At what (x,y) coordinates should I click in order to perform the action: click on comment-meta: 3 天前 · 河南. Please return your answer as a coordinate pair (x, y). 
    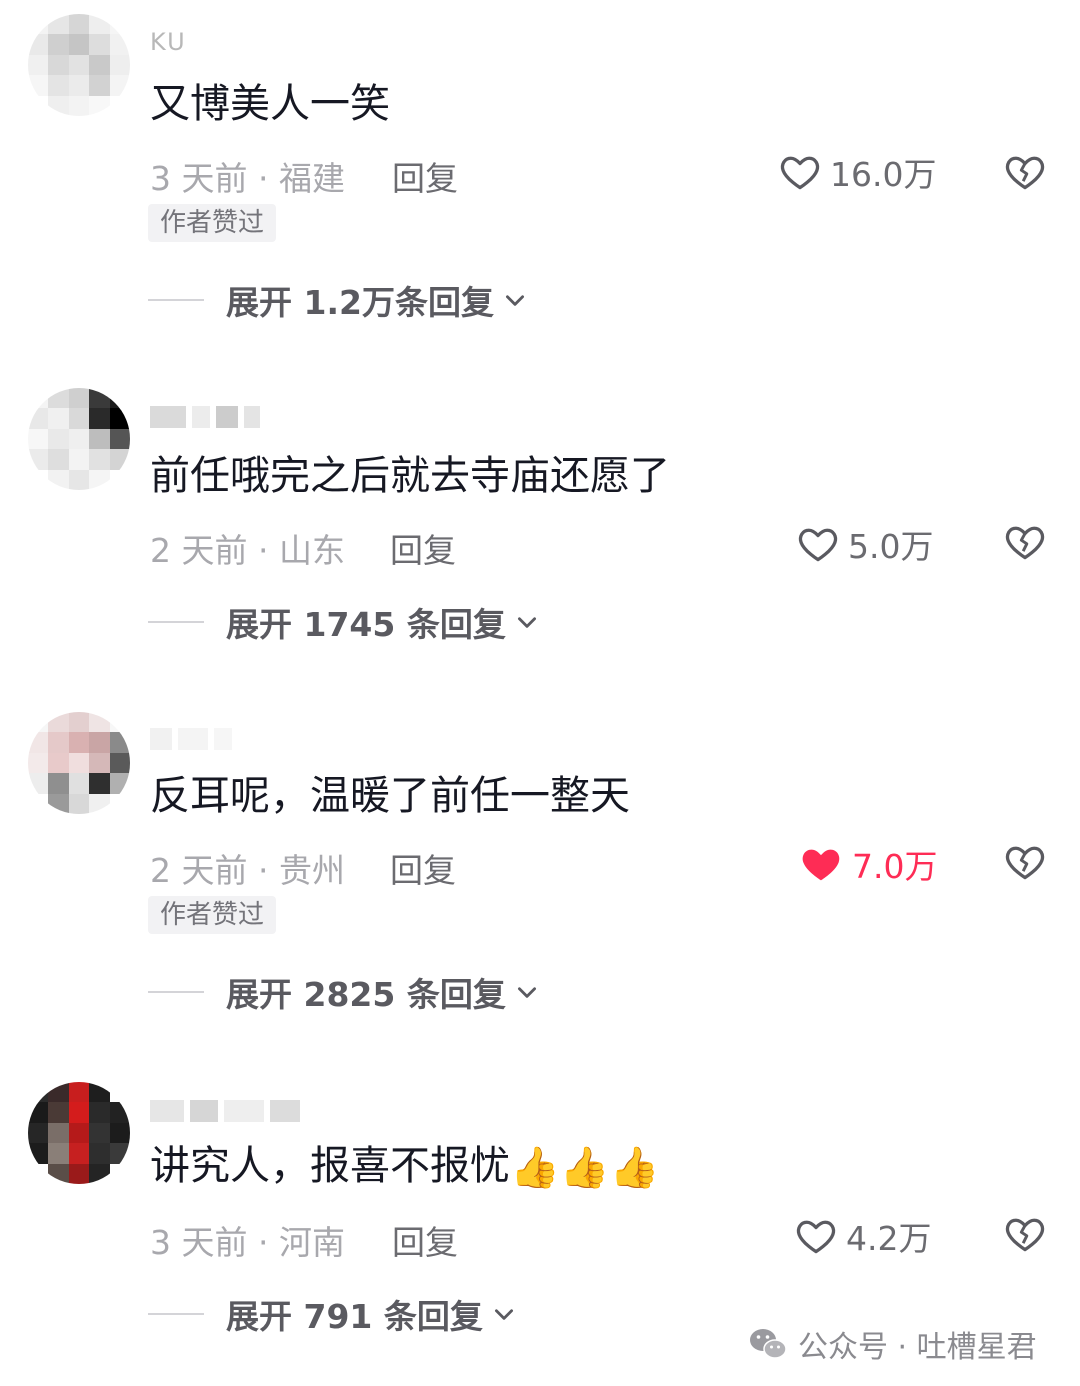
    Looking at the image, I should click on (247, 1242).